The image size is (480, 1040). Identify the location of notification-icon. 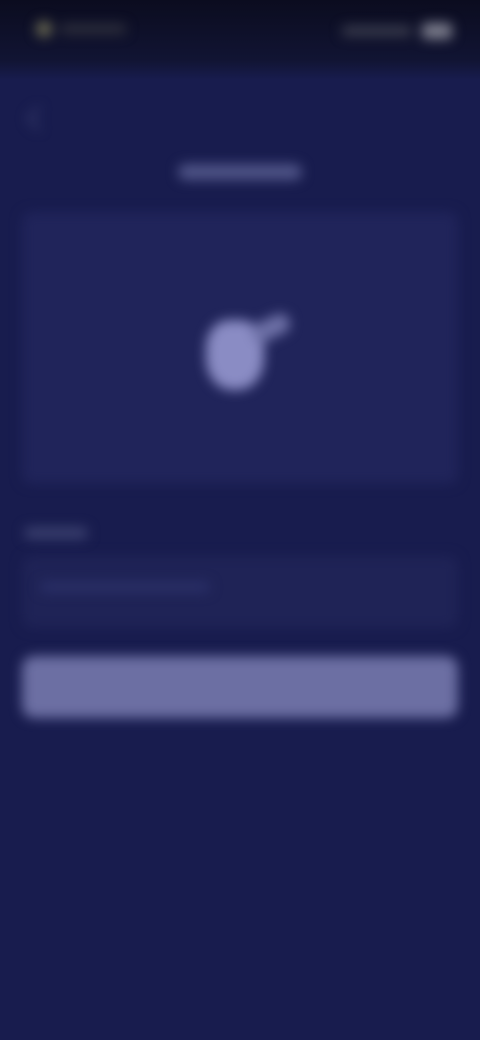
(44, 29).